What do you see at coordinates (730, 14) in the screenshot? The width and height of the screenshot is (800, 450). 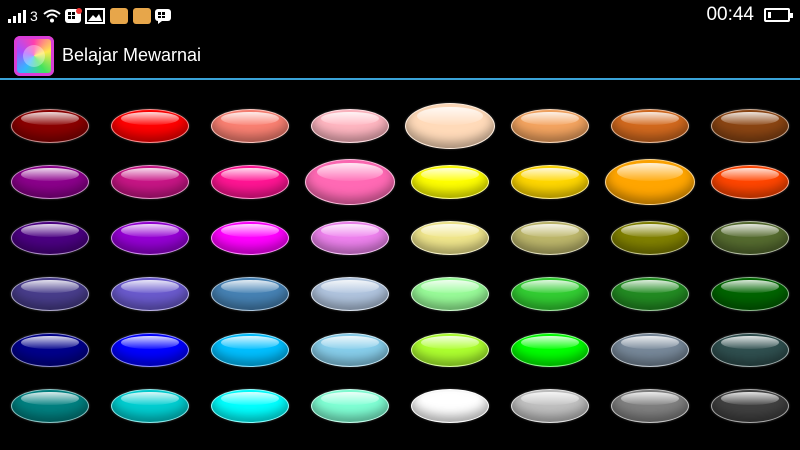 I see `clock: 00:44` at bounding box center [730, 14].